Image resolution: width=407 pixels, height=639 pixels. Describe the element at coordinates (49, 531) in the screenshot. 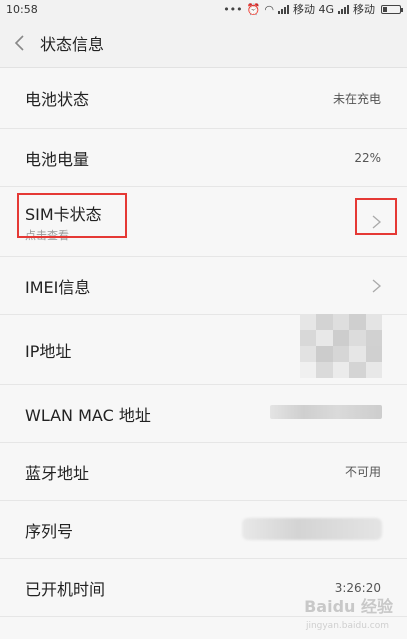

I see `row-label: 序列号` at that location.